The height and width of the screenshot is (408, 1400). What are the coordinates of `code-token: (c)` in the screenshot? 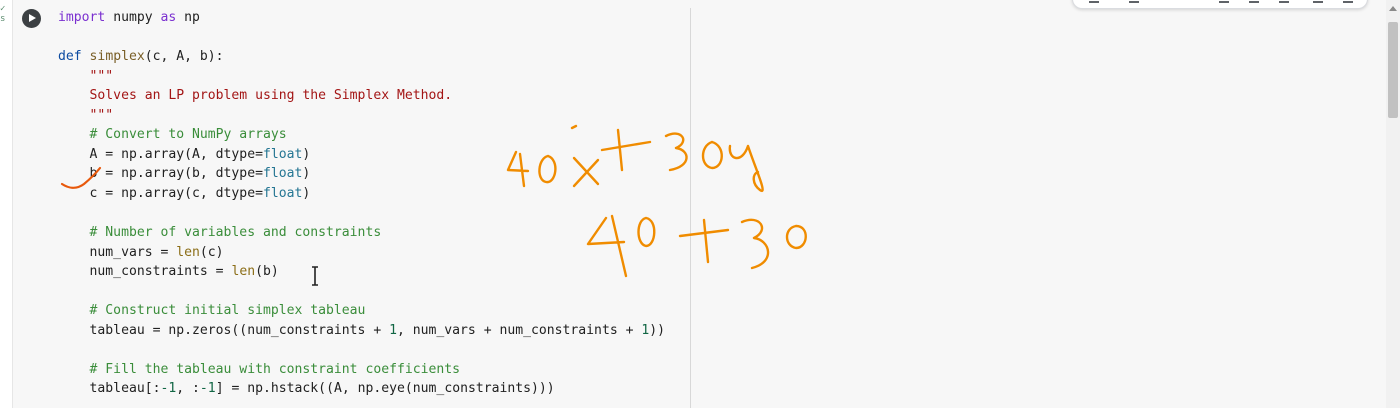 It's located at (211, 252).